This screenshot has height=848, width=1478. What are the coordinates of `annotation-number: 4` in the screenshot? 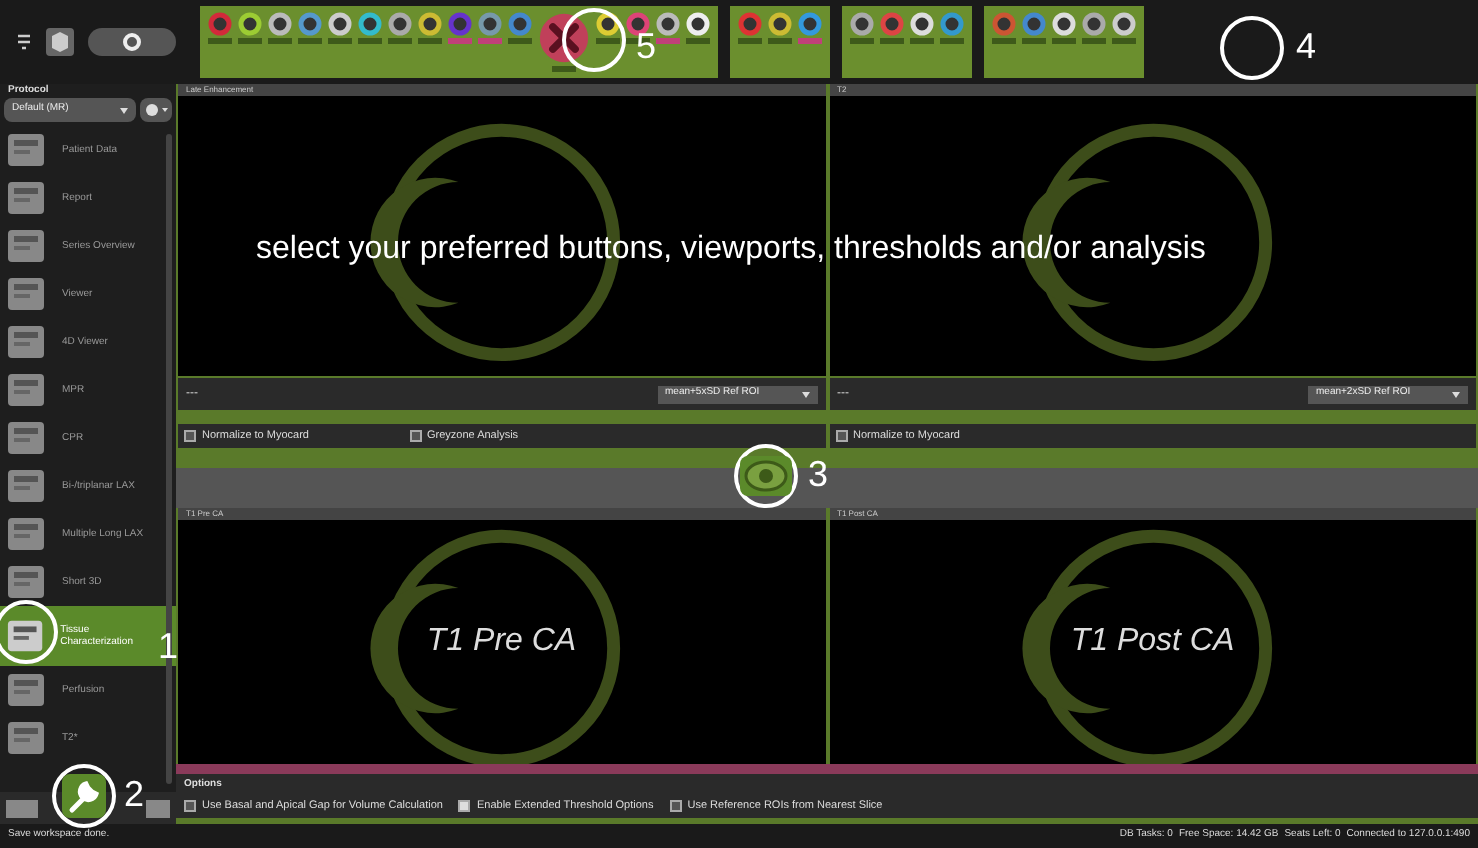 It's located at (1306, 46).